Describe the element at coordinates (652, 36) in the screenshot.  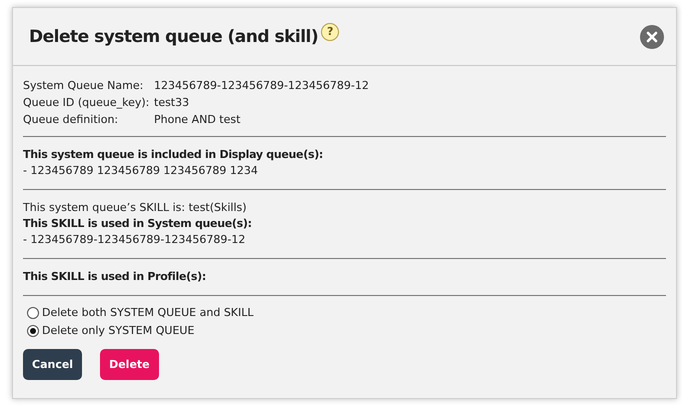
I see `close-icon` at that location.